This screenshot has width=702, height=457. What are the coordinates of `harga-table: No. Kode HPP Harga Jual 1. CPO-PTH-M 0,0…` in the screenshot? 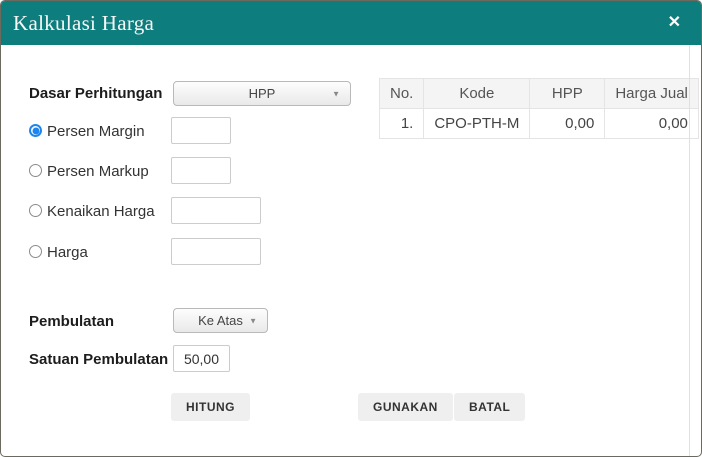 It's located at (538, 108).